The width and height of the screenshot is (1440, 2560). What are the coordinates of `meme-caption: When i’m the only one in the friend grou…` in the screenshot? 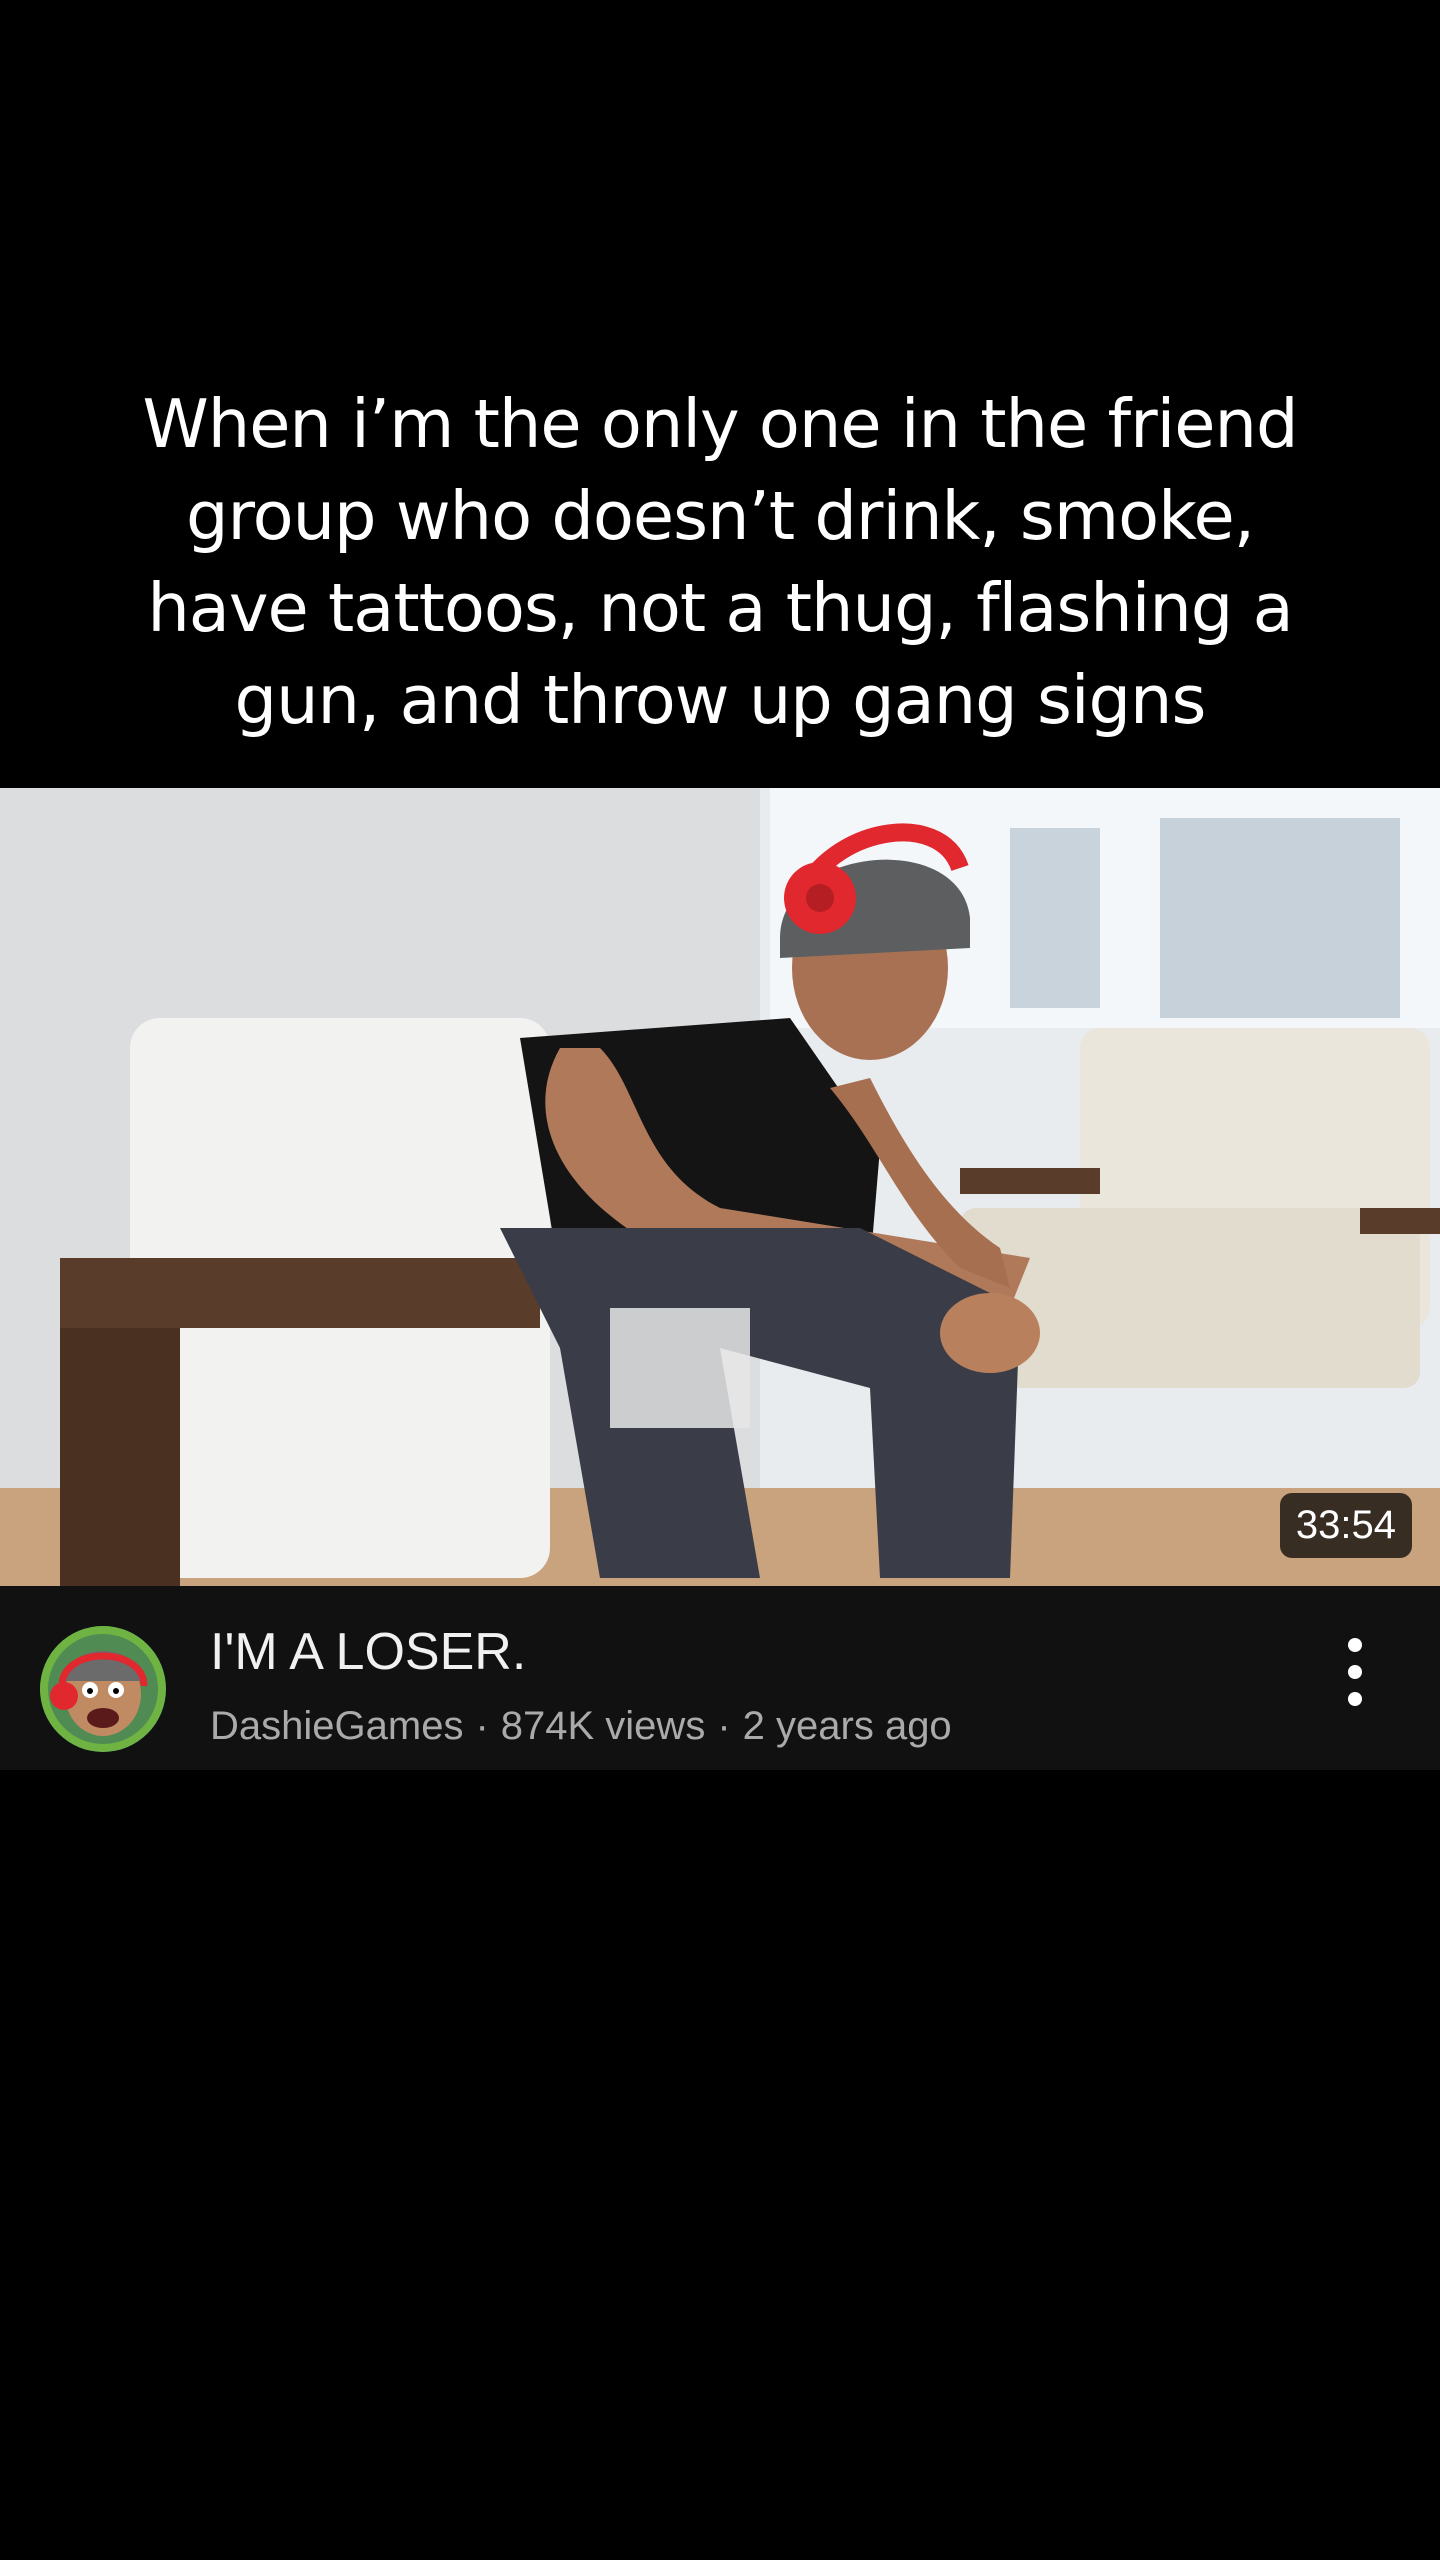 It's located at (720, 562).